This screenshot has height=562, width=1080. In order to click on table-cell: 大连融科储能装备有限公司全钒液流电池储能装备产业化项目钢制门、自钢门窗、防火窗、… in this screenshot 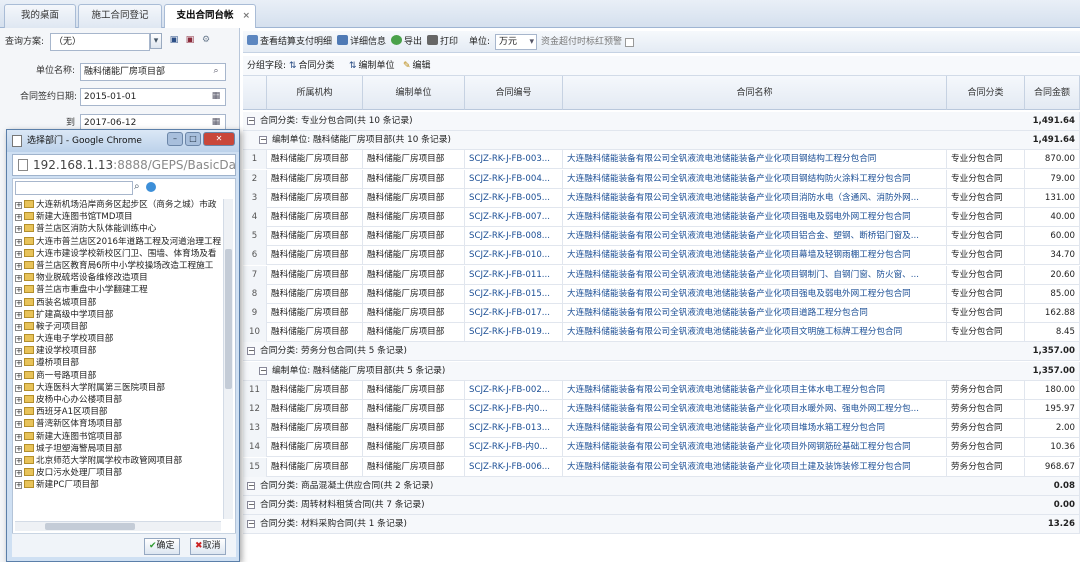, I will do `click(755, 275)`.